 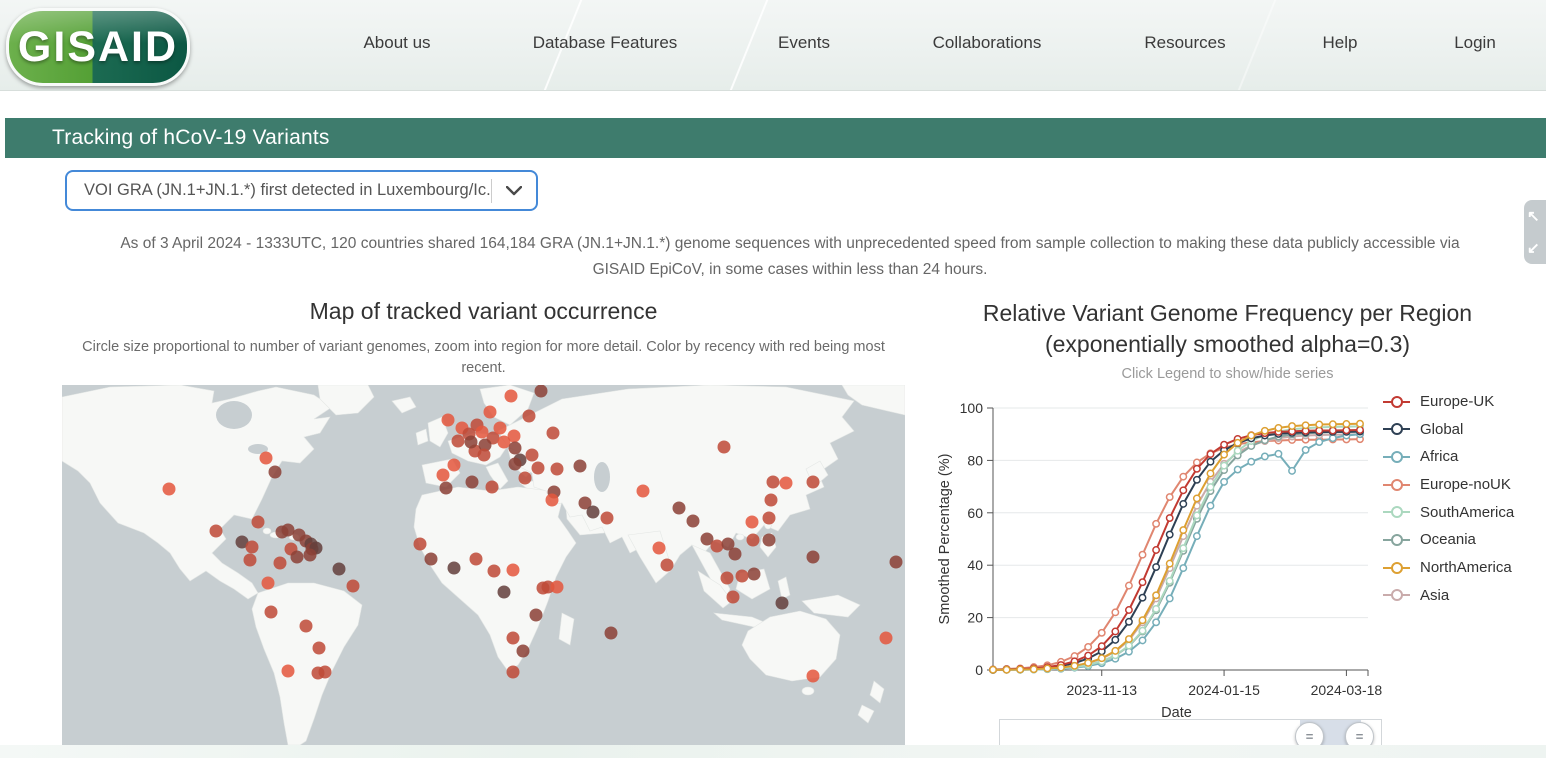 I want to click on nav-item-events: Events, so click(x=804, y=43).